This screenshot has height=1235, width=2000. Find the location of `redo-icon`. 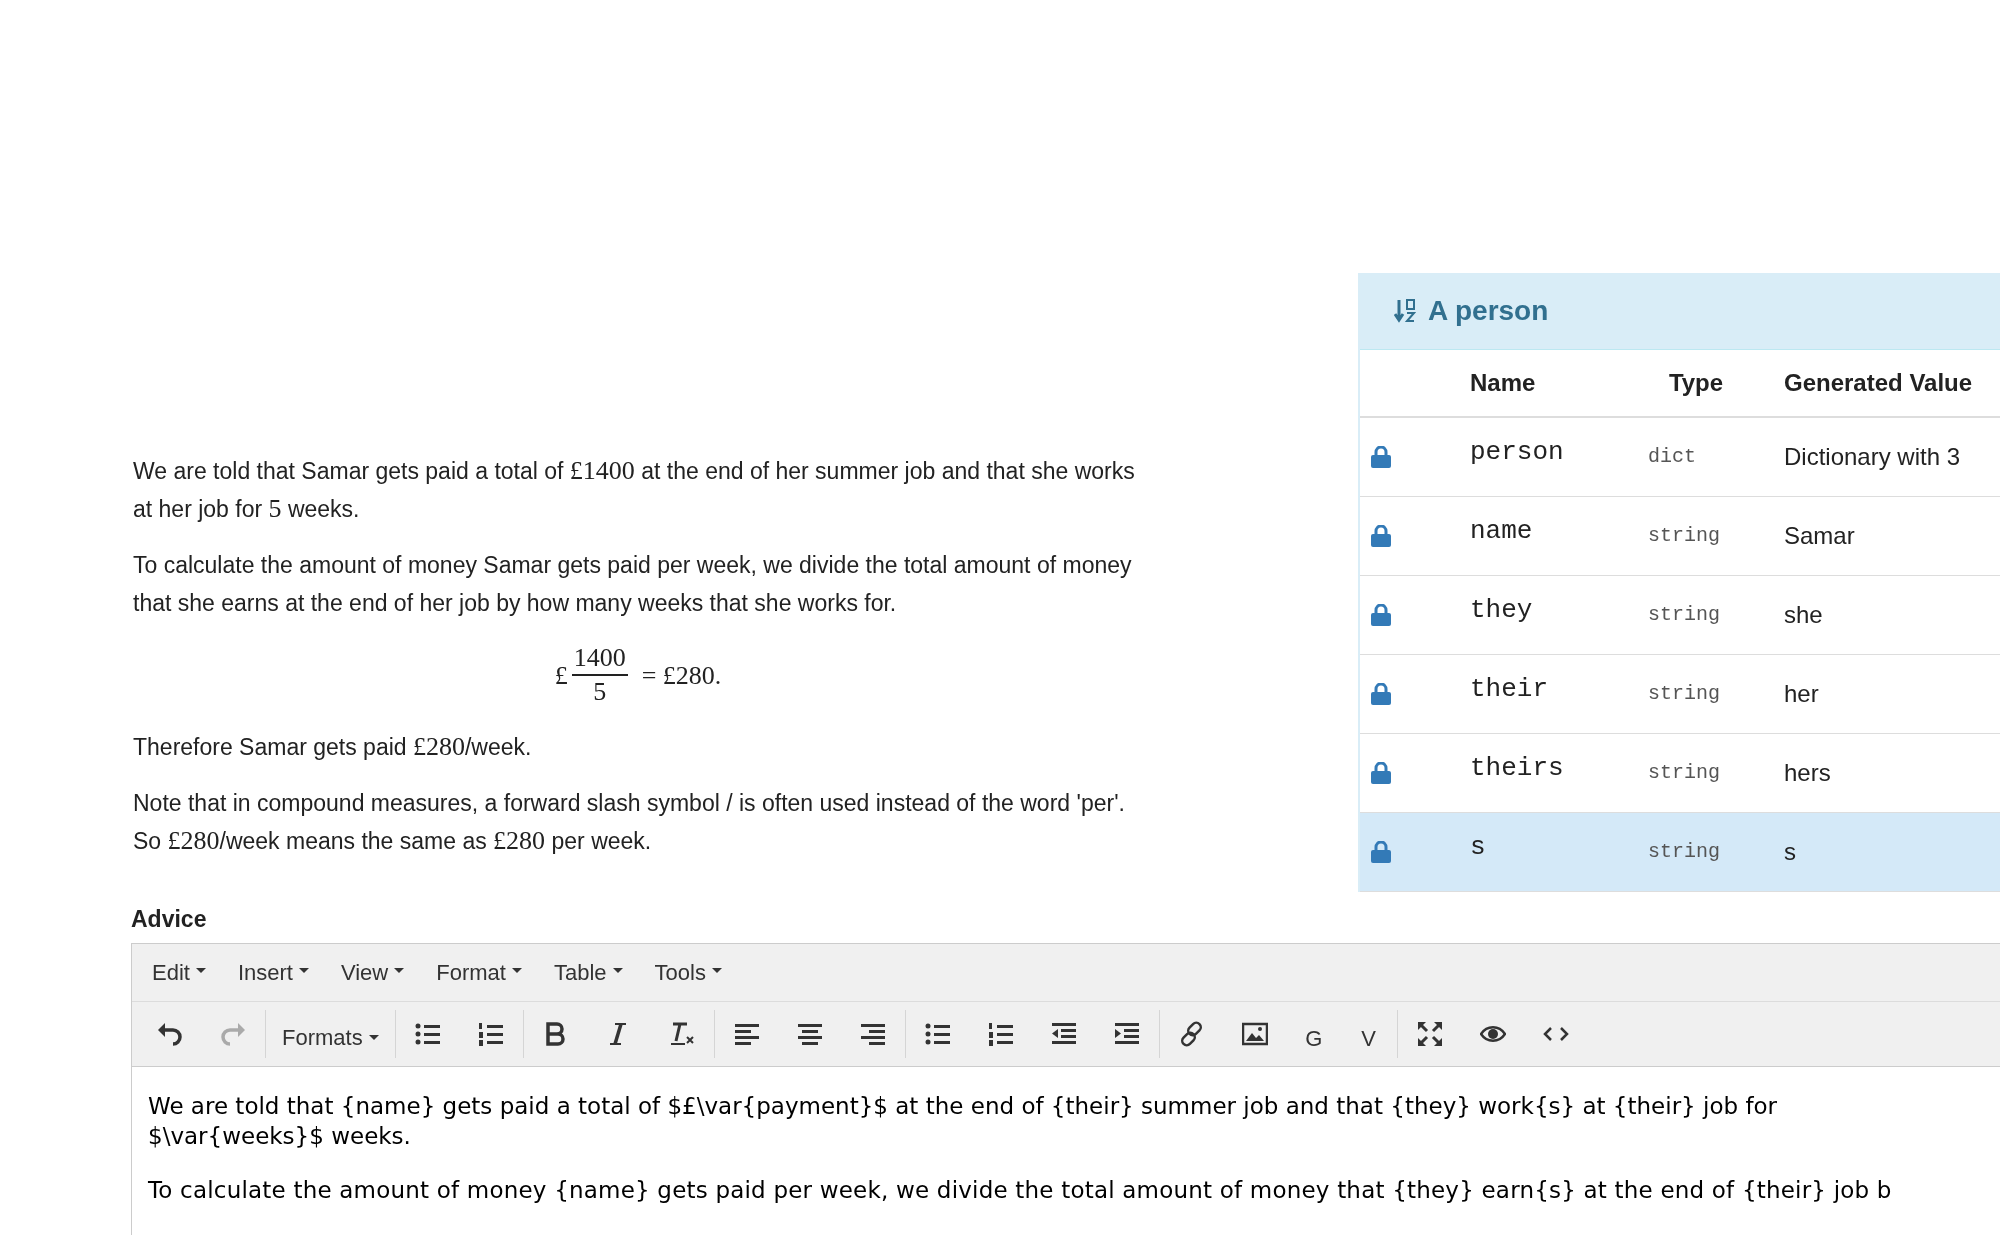

redo-icon is located at coordinates (233, 1034).